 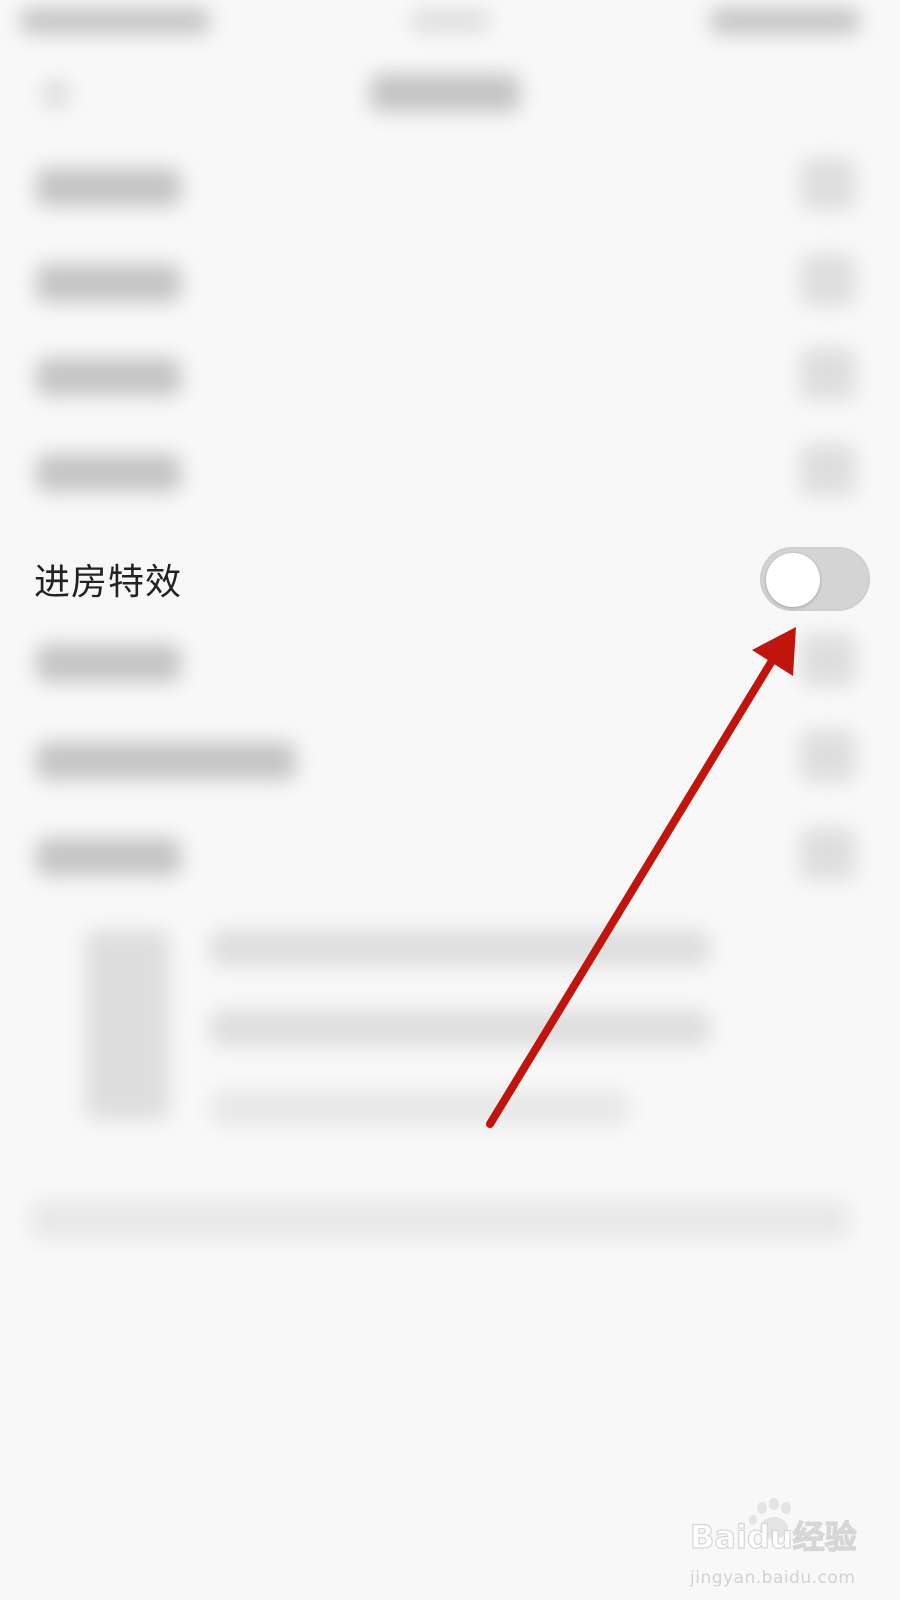 What do you see at coordinates (828, 660) in the screenshot?
I see `setting-row-6-control-blurred` at bounding box center [828, 660].